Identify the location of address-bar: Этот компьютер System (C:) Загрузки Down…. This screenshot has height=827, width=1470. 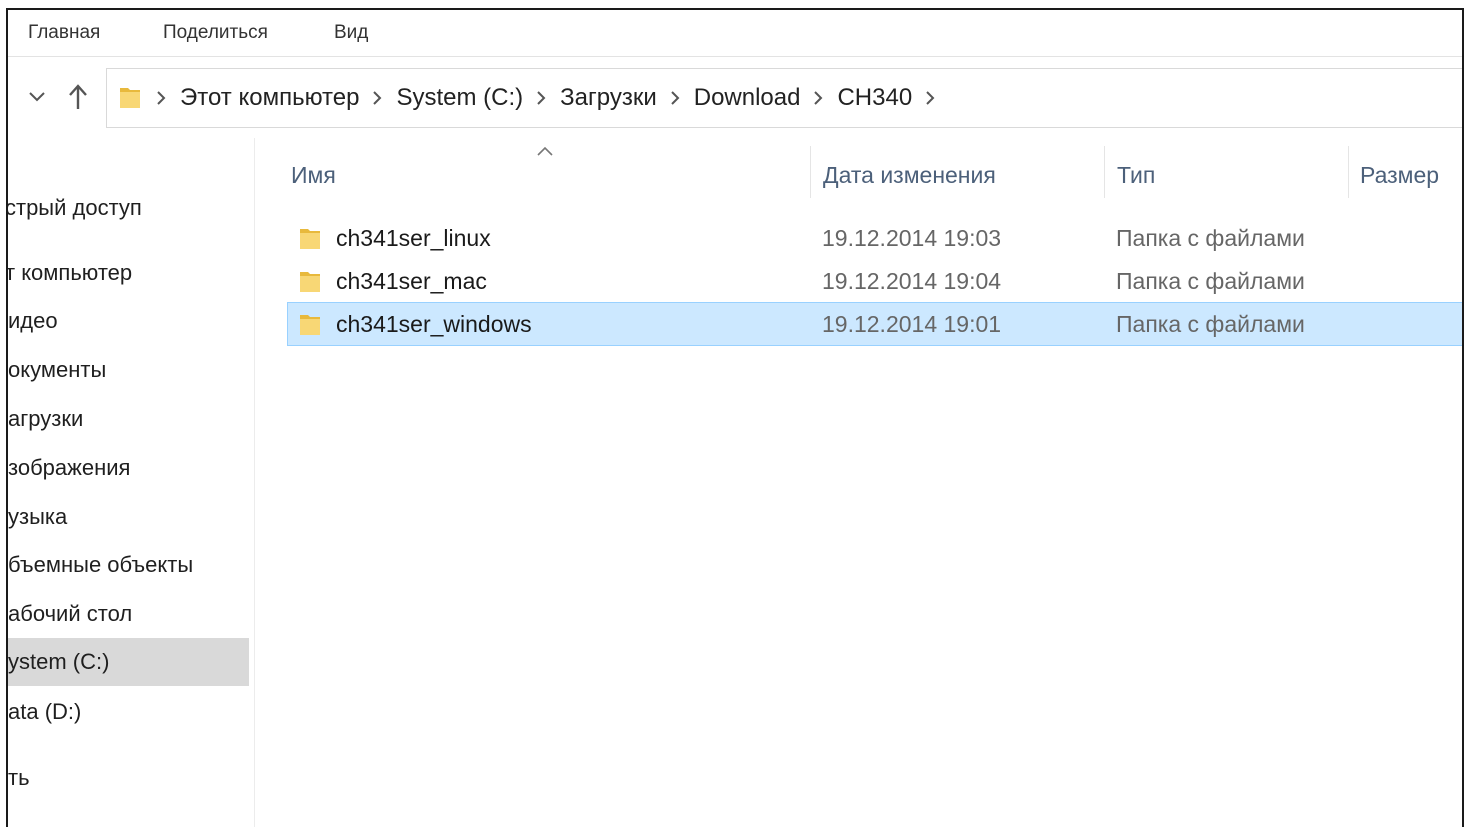
(784, 98).